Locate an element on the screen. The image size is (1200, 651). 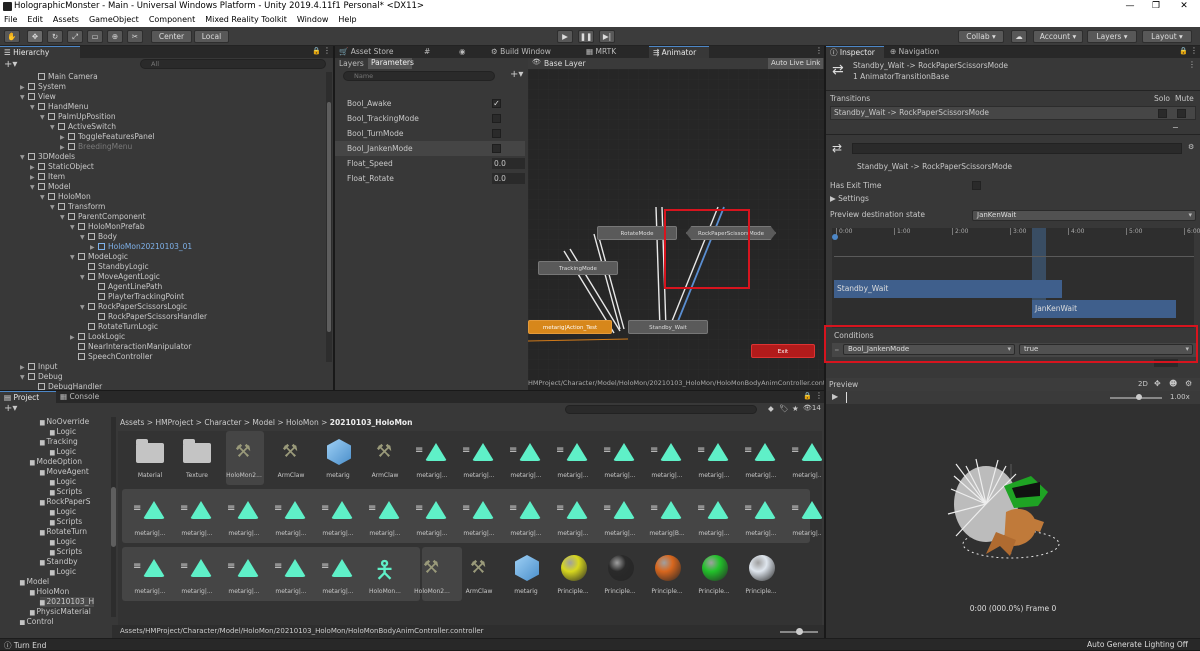
hierarchy-item: DebugHandler is located at coordinates (66, 386).